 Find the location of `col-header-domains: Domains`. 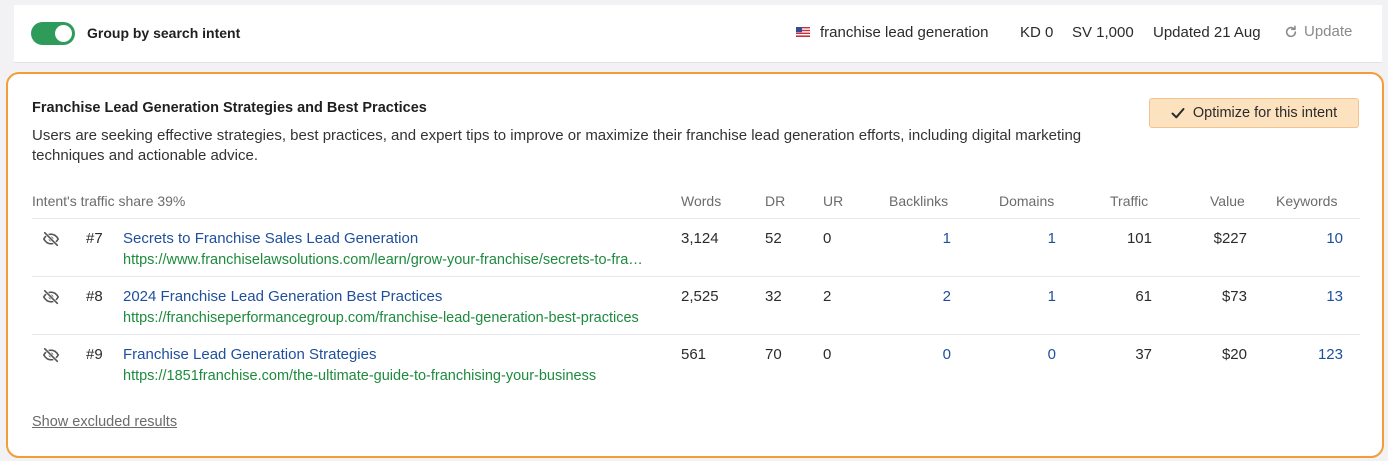

col-header-domains: Domains is located at coordinates (1026, 201).